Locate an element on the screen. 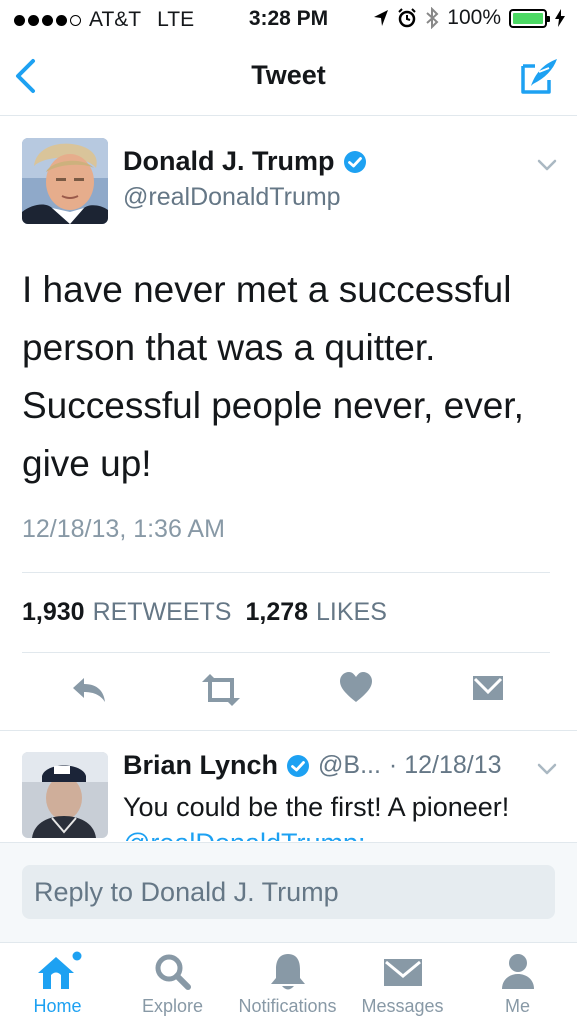  tab-me: Me is located at coordinates (517, 983).